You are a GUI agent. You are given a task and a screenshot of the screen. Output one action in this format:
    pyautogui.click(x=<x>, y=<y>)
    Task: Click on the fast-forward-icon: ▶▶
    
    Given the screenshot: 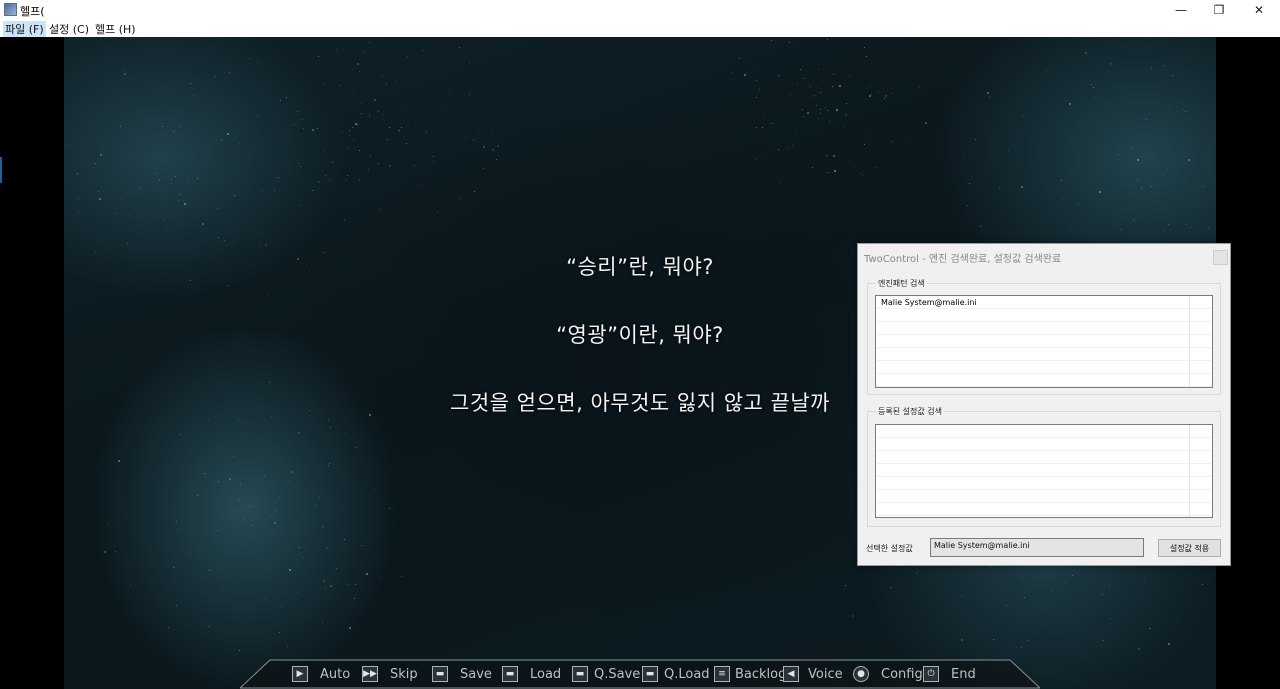 What is the action you would take?
    pyautogui.click(x=370, y=674)
    